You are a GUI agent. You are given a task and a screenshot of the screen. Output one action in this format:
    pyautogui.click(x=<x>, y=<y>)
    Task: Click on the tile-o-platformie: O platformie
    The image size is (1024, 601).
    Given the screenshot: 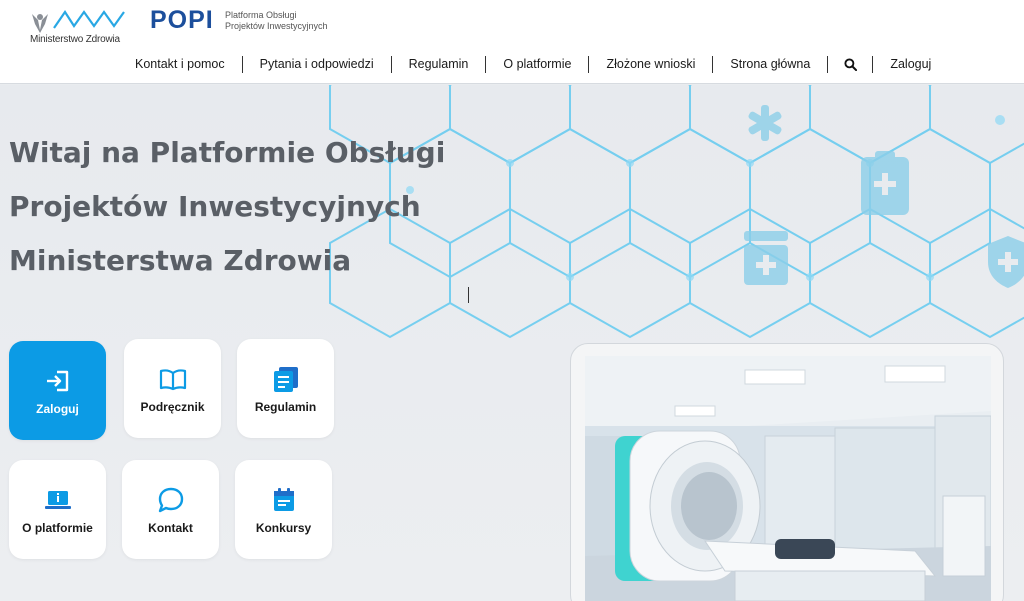 What is the action you would take?
    pyautogui.click(x=57, y=509)
    